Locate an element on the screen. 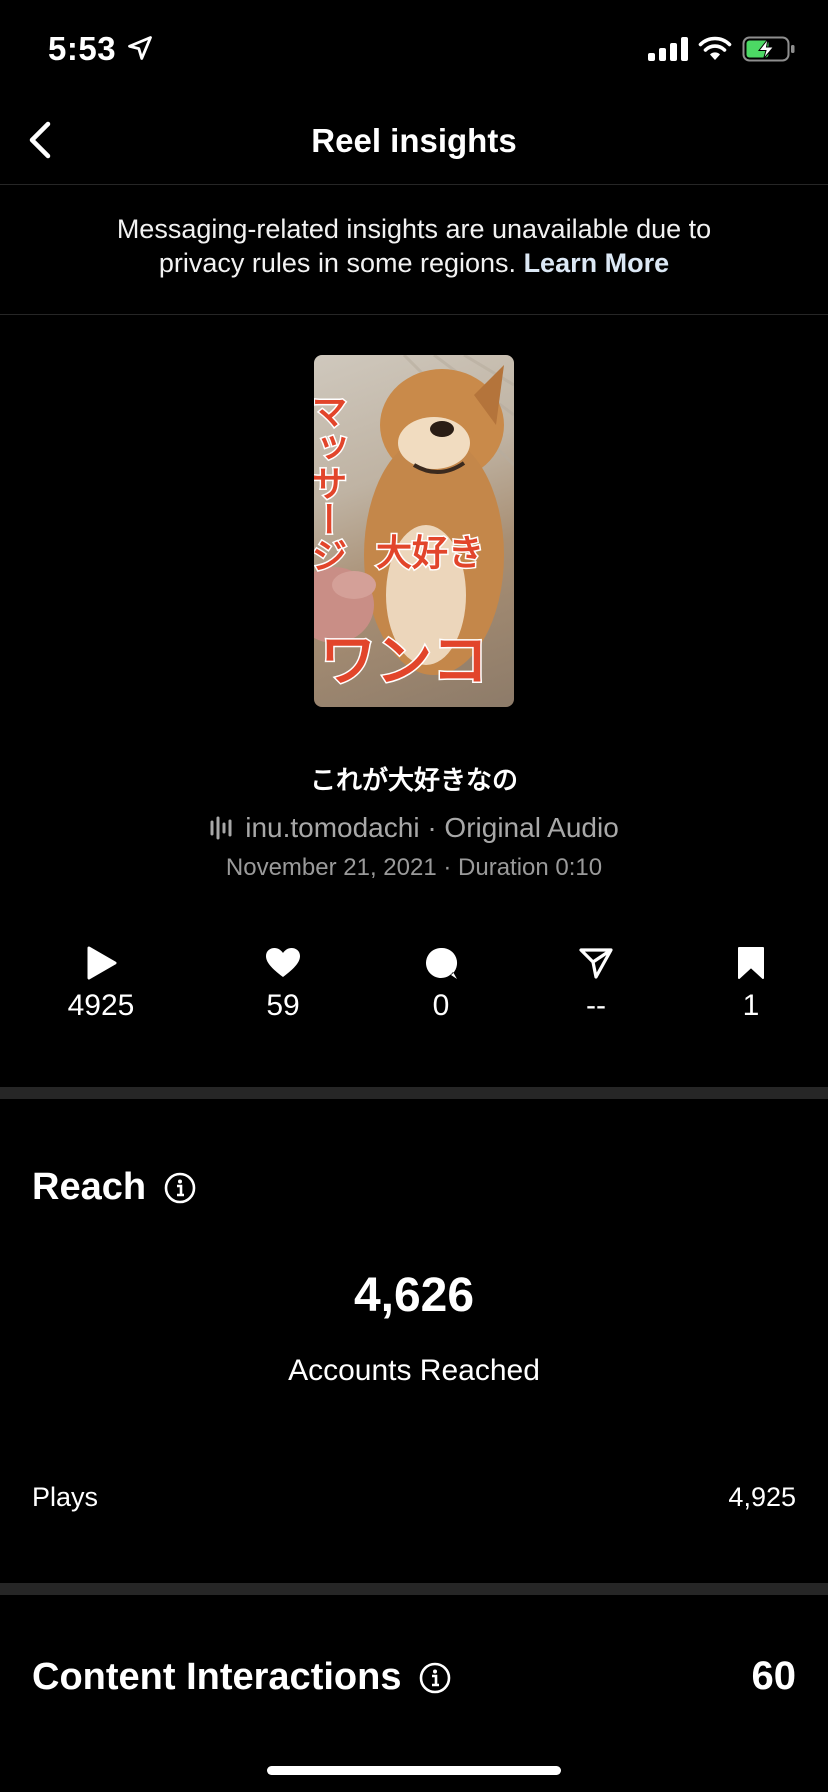  stat-value: -- is located at coordinates (596, 1005).